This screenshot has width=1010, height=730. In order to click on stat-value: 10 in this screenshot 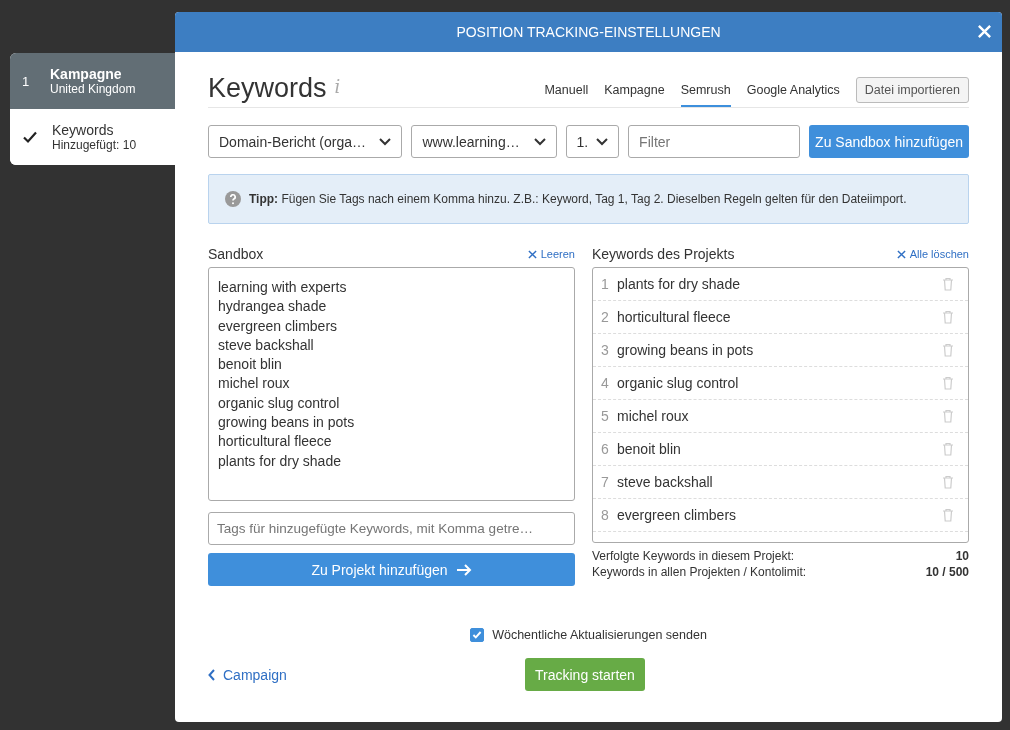, I will do `click(962, 556)`.